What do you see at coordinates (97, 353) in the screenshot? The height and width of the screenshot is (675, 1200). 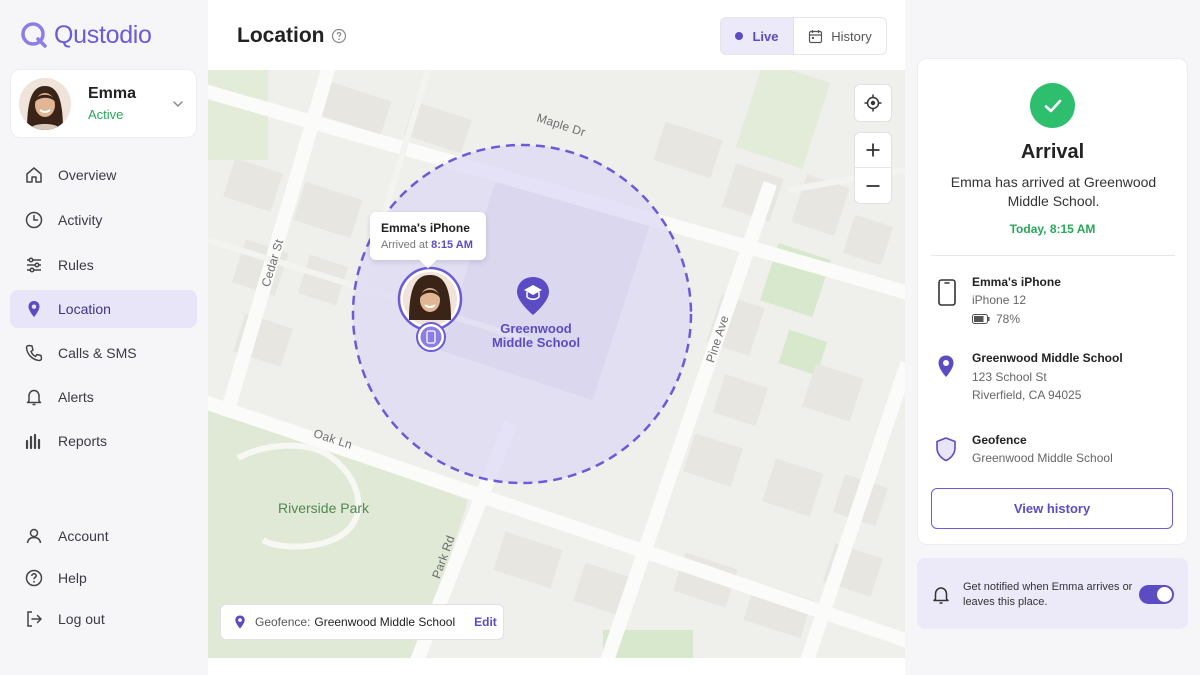 I see `sidebar-item-label: Calls & SMS` at bounding box center [97, 353].